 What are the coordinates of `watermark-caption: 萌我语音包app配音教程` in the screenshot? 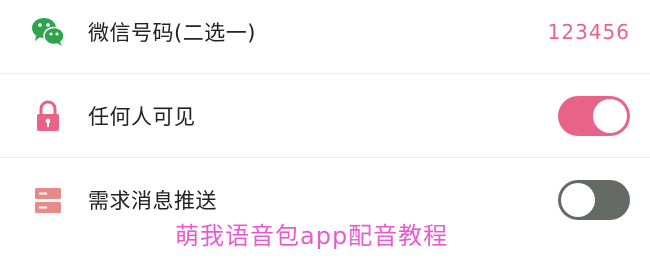 It's located at (312, 236).